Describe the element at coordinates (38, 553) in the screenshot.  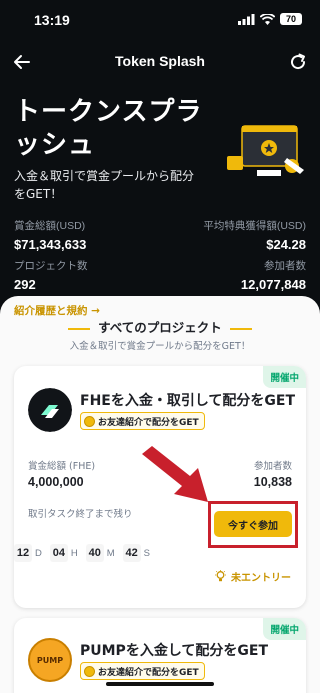
I see `unit-days: D` at that location.